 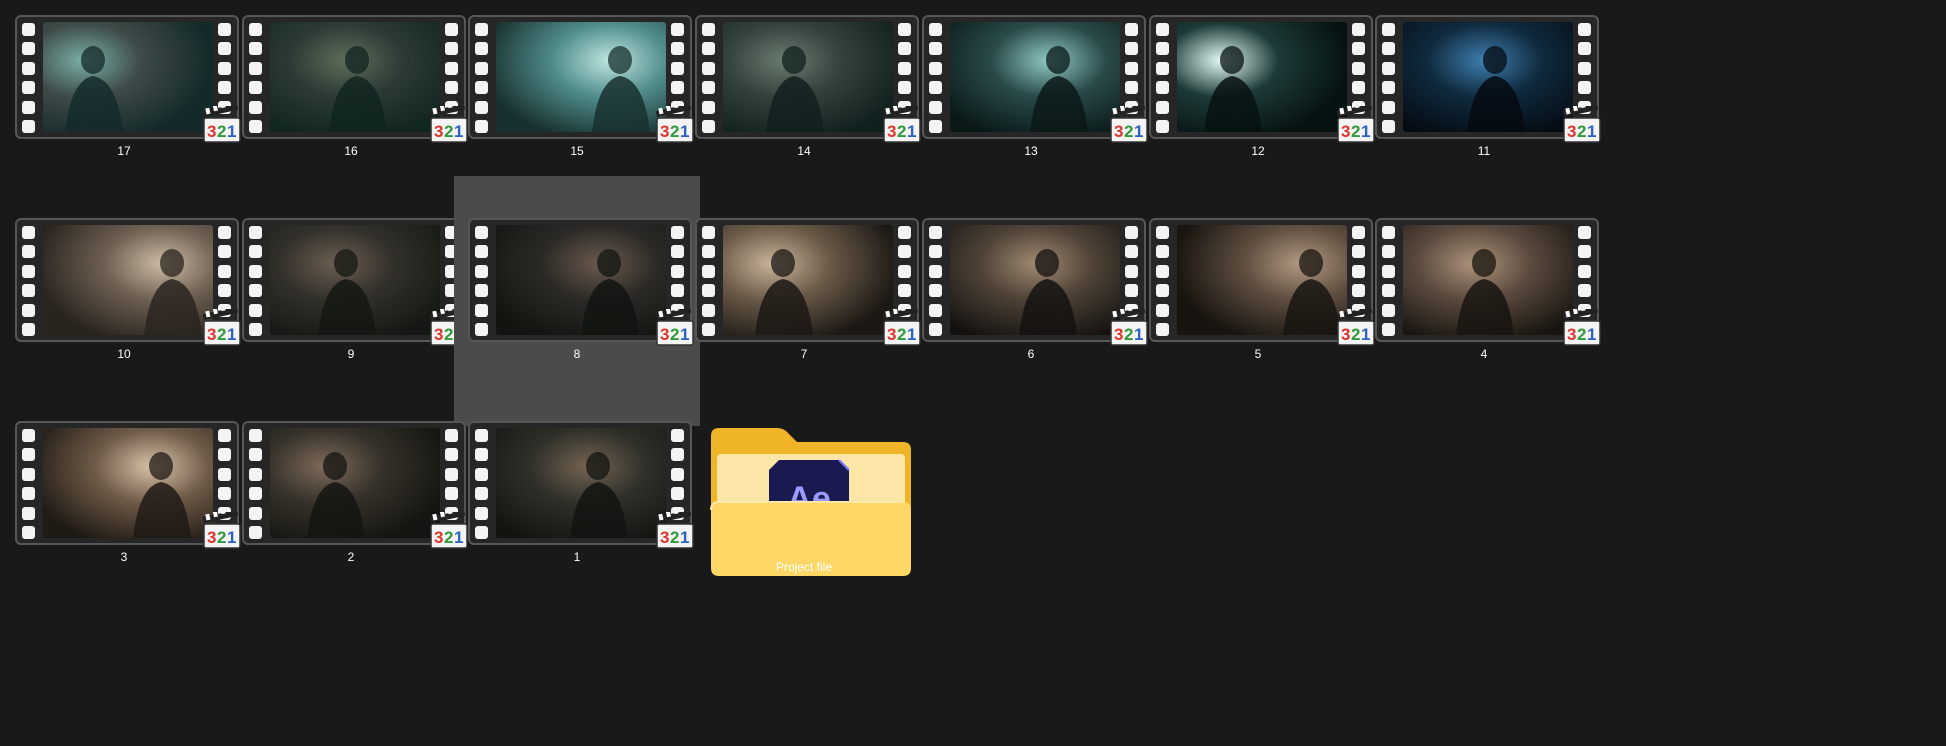 I want to click on video-file-item: 3 2 1 1, so click(x=577, y=491).